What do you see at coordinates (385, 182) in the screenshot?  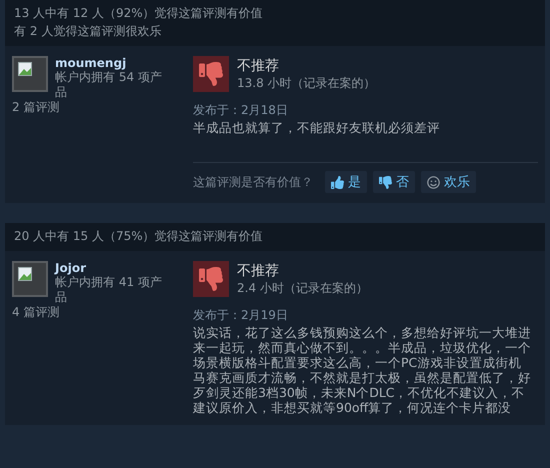 I see `thumbs-down-icon` at bounding box center [385, 182].